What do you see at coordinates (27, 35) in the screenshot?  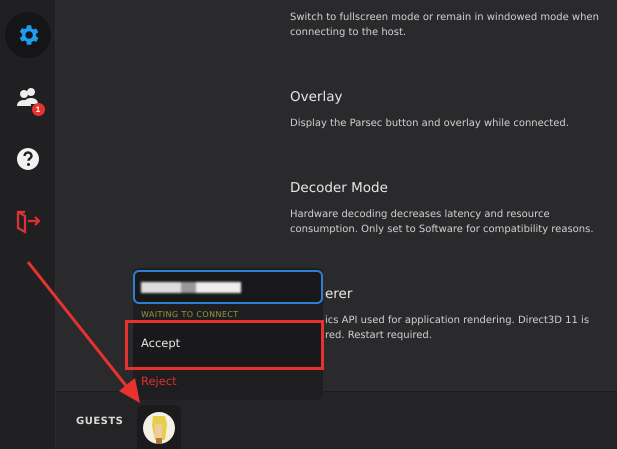 I see `sidebar-button` at bounding box center [27, 35].